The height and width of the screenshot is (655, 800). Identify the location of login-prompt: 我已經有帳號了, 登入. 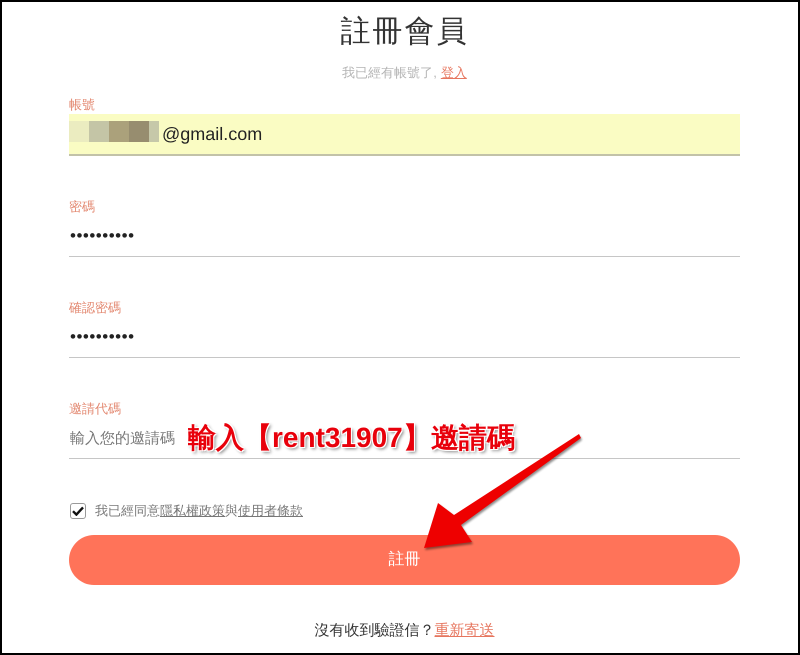
(404, 73).